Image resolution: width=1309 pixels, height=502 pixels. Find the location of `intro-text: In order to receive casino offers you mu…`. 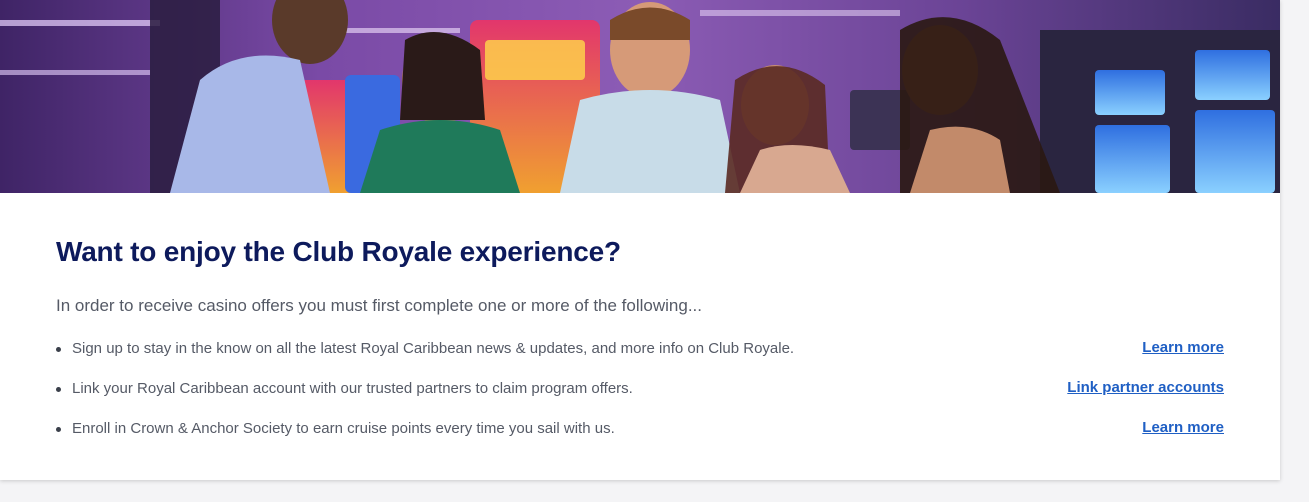

intro-text: In order to receive casino offers you mu… is located at coordinates (379, 305).